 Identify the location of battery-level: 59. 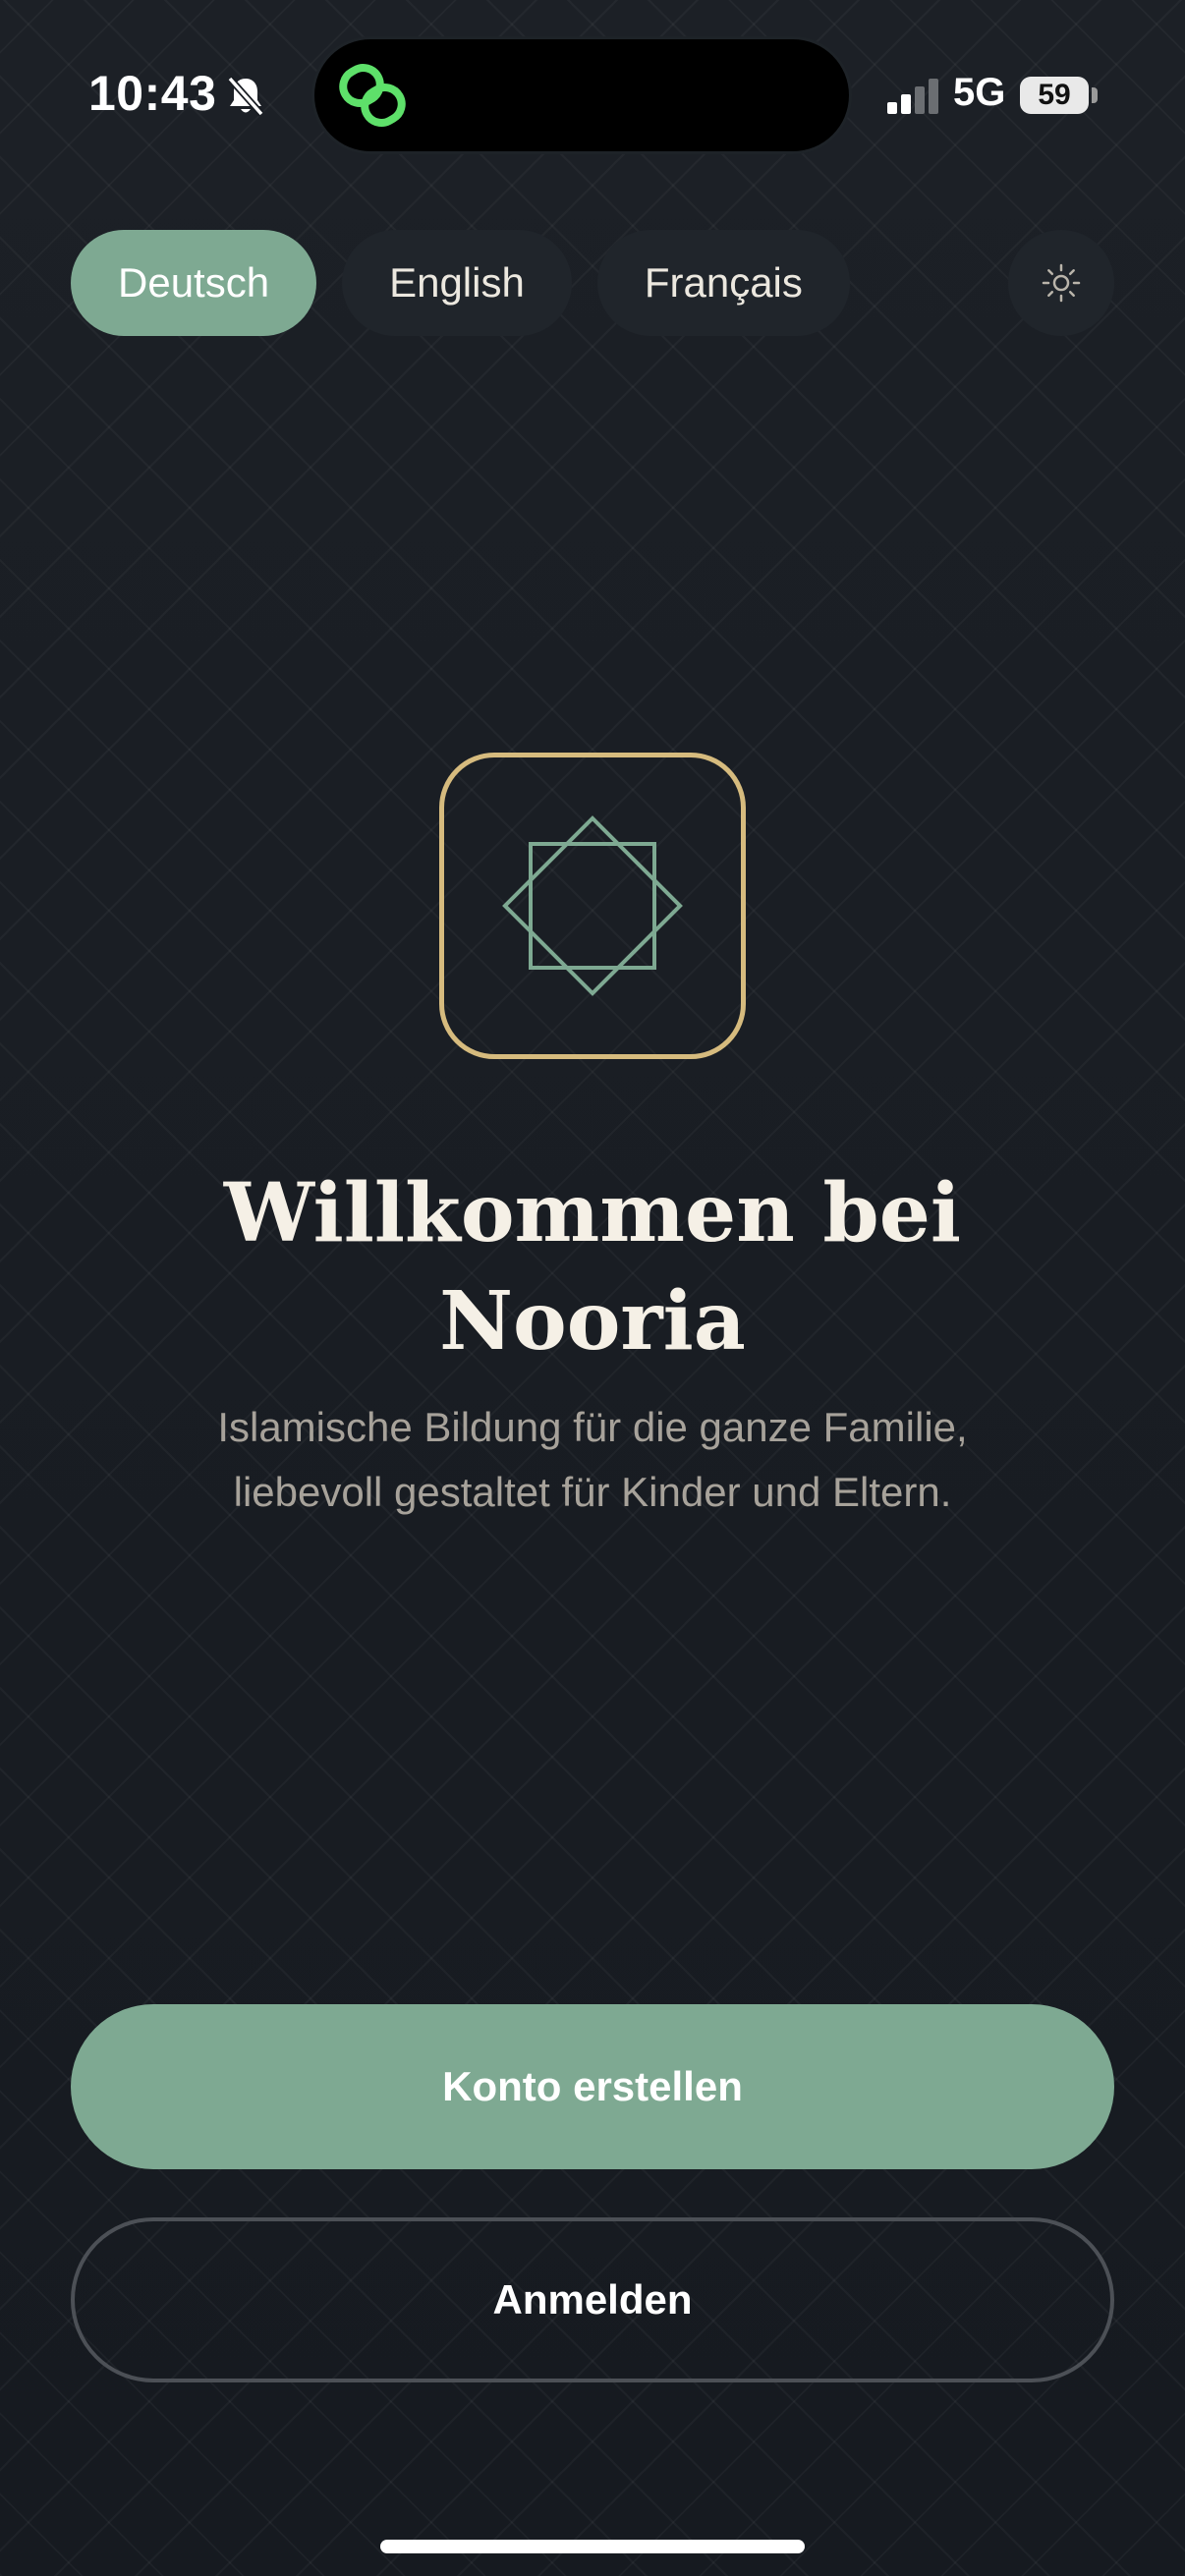
(1054, 95).